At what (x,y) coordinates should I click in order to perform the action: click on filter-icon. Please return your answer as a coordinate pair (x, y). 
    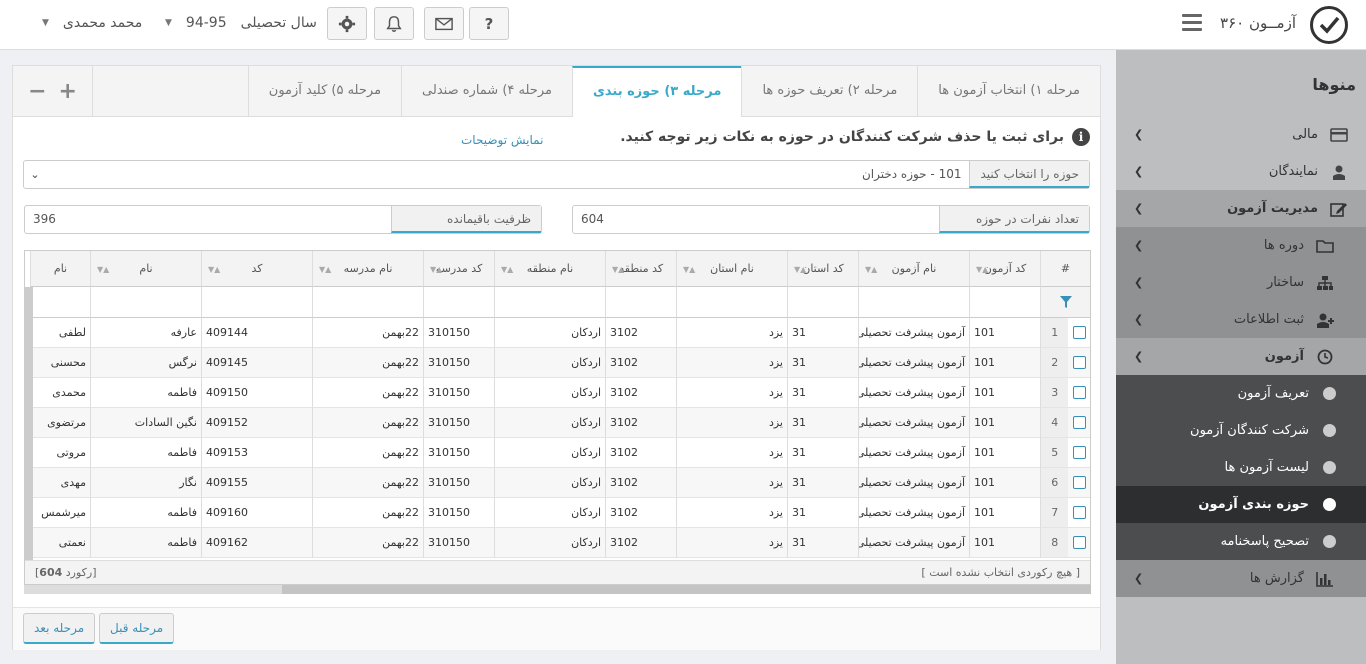
    Looking at the image, I should click on (1065, 302).